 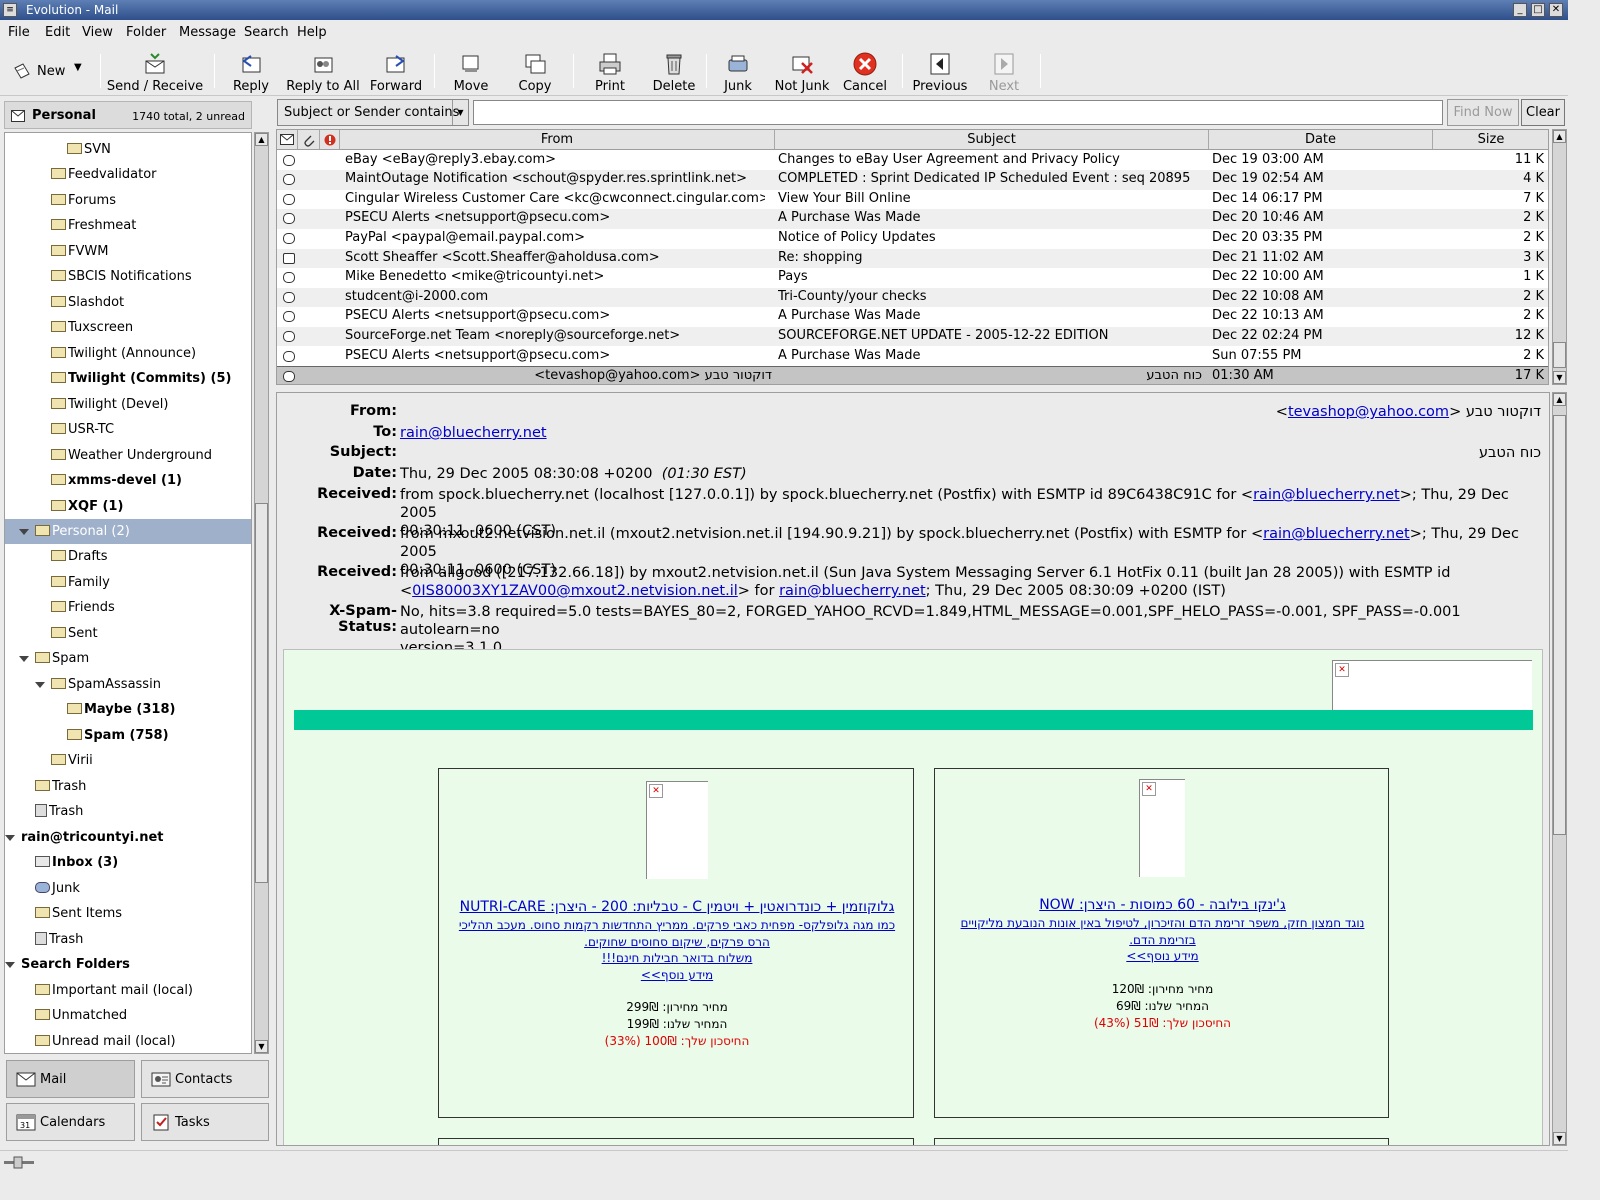 What do you see at coordinates (266, 32) in the screenshot?
I see `menu-search: Search` at bounding box center [266, 32].